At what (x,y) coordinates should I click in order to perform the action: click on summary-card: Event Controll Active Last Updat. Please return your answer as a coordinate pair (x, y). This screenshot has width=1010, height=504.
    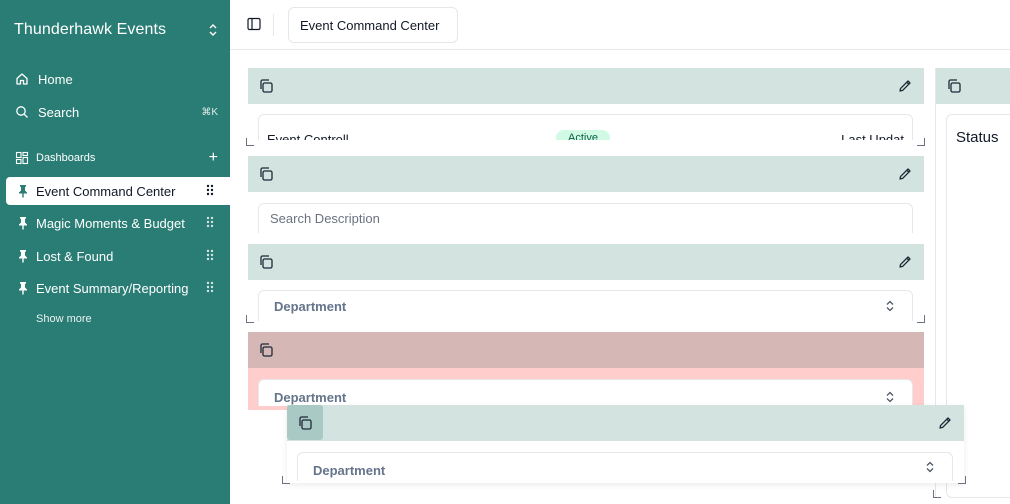
    Looking at the image, I should click on (585, 127).